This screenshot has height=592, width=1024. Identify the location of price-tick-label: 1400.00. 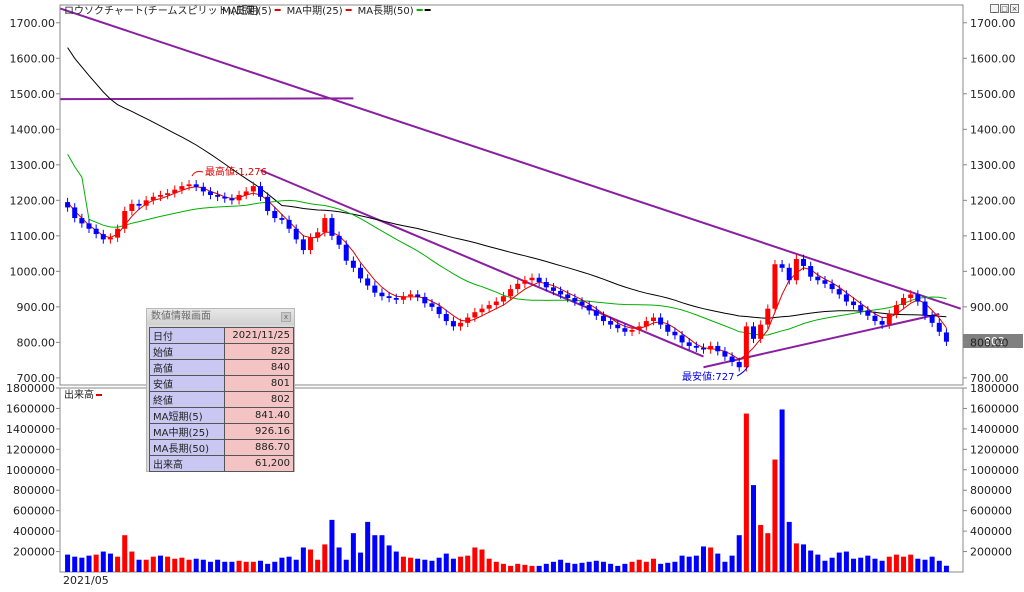
(993, 129).